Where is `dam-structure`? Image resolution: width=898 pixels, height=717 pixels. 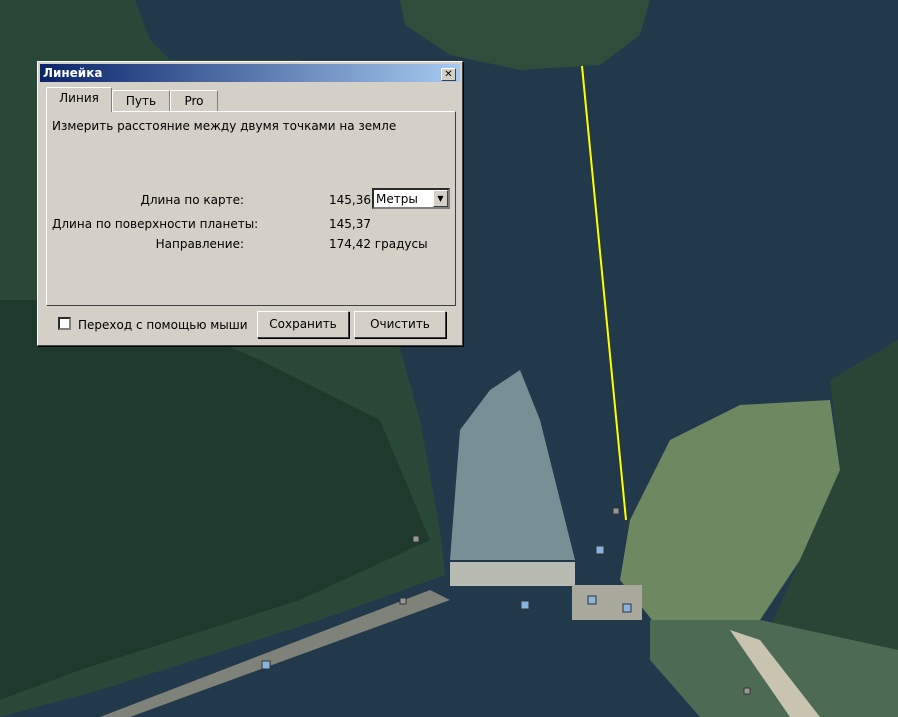
dam-structure is located at coordinates (512, 574).